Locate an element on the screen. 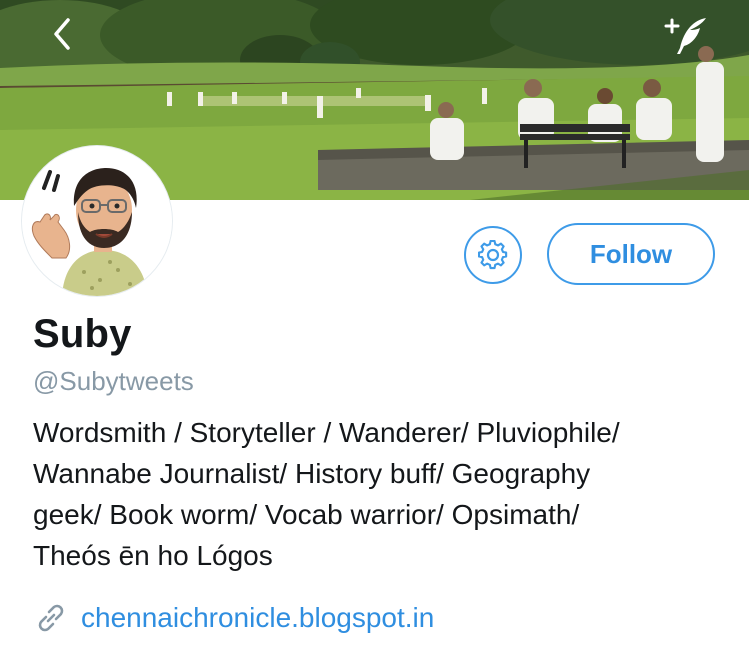 Image resolution: width=749 pixels, height=663 pixels. follow-button: Follow is located at coordinates (631, 254).